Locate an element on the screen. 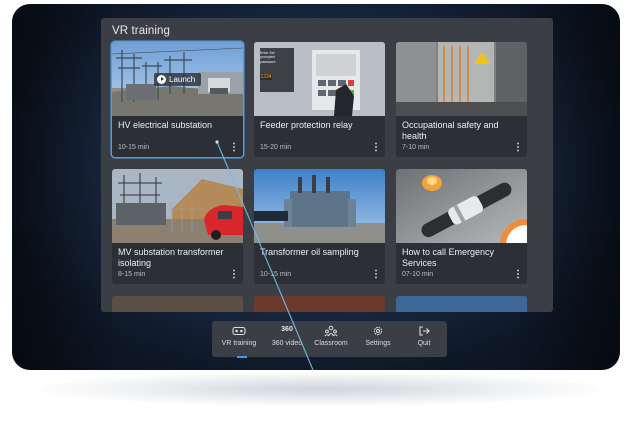 Image resolution: width=630 pixels, height=426 pixels. occupational-safety-thumbnail is located at coordinates (461, 79).